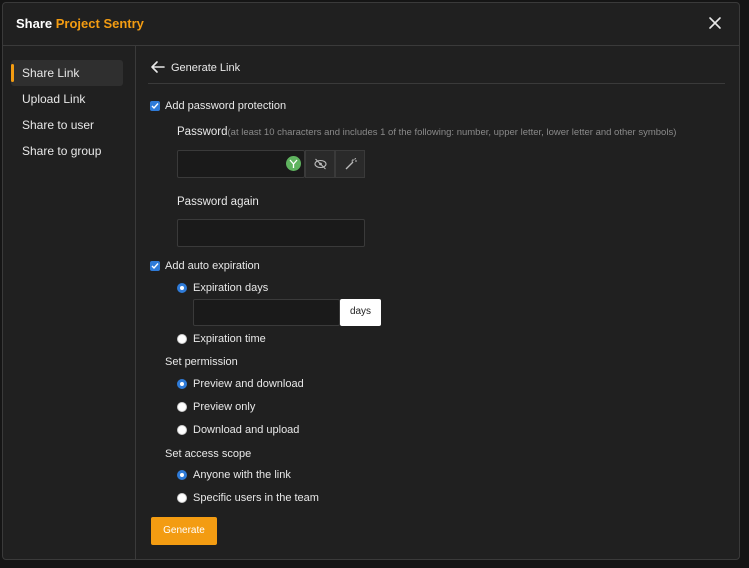 The height and width of the screenshot is (568, 749). I want to click on auto-expiration-label: Add auto expiration, so click(212, 266).